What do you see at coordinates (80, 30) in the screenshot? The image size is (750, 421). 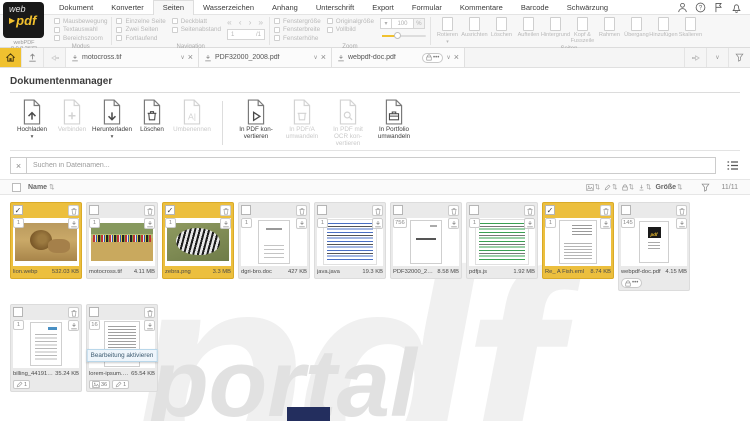 I see `ribbon-item-textauswahl: Textauswahl` at bounding box center [80, 30].